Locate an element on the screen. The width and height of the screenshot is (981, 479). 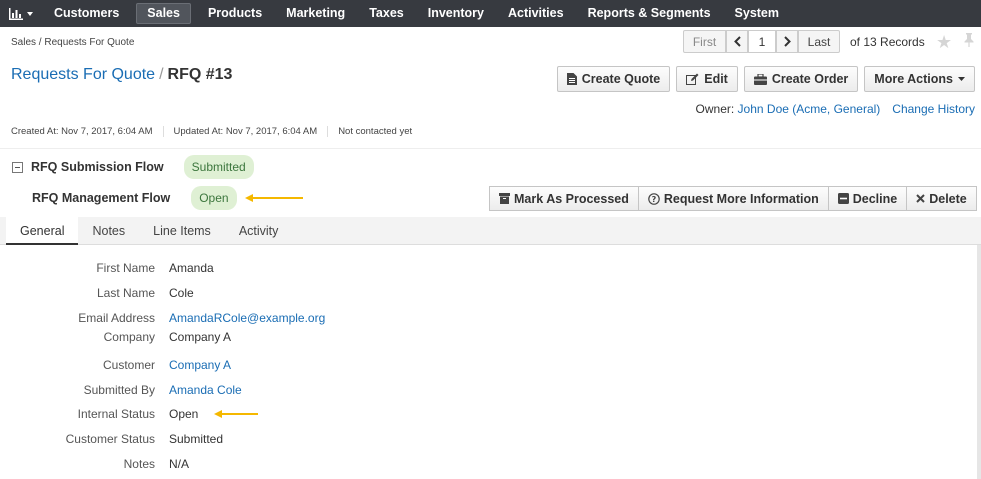
field-value: Cole is located at coordinates (181, 293).